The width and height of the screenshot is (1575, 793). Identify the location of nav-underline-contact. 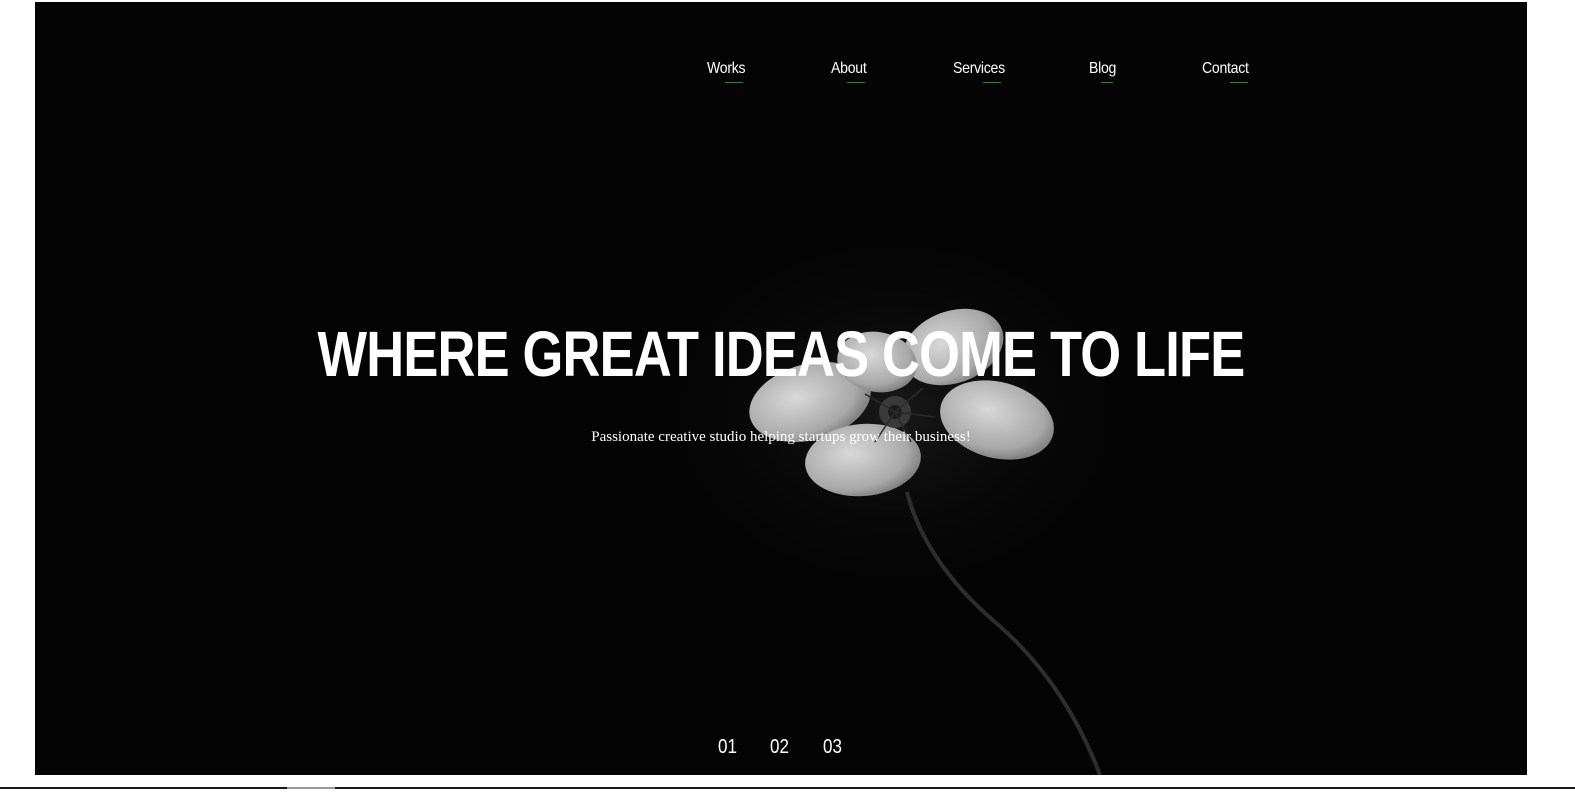
(1239, 82).